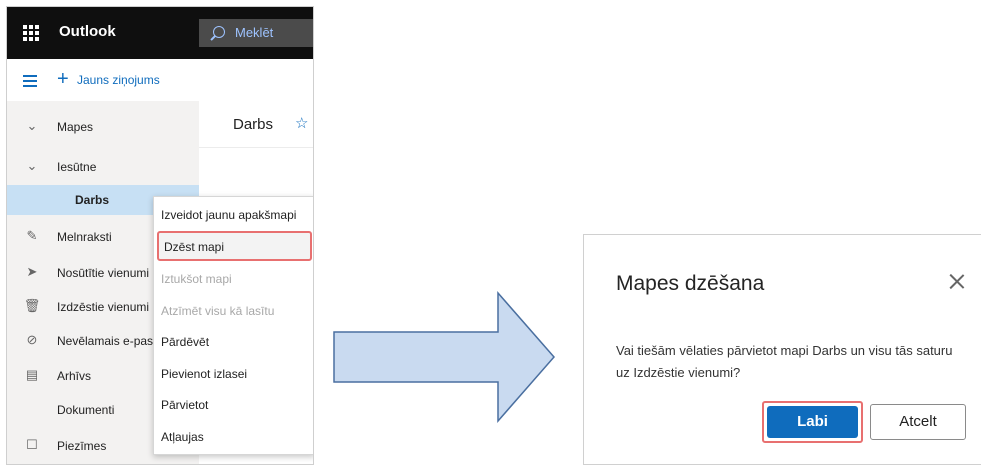 Image resolution: width=981 pixels, height=465 pixels. I want to click on folder-label: Piezīmes, so click(82, 446).